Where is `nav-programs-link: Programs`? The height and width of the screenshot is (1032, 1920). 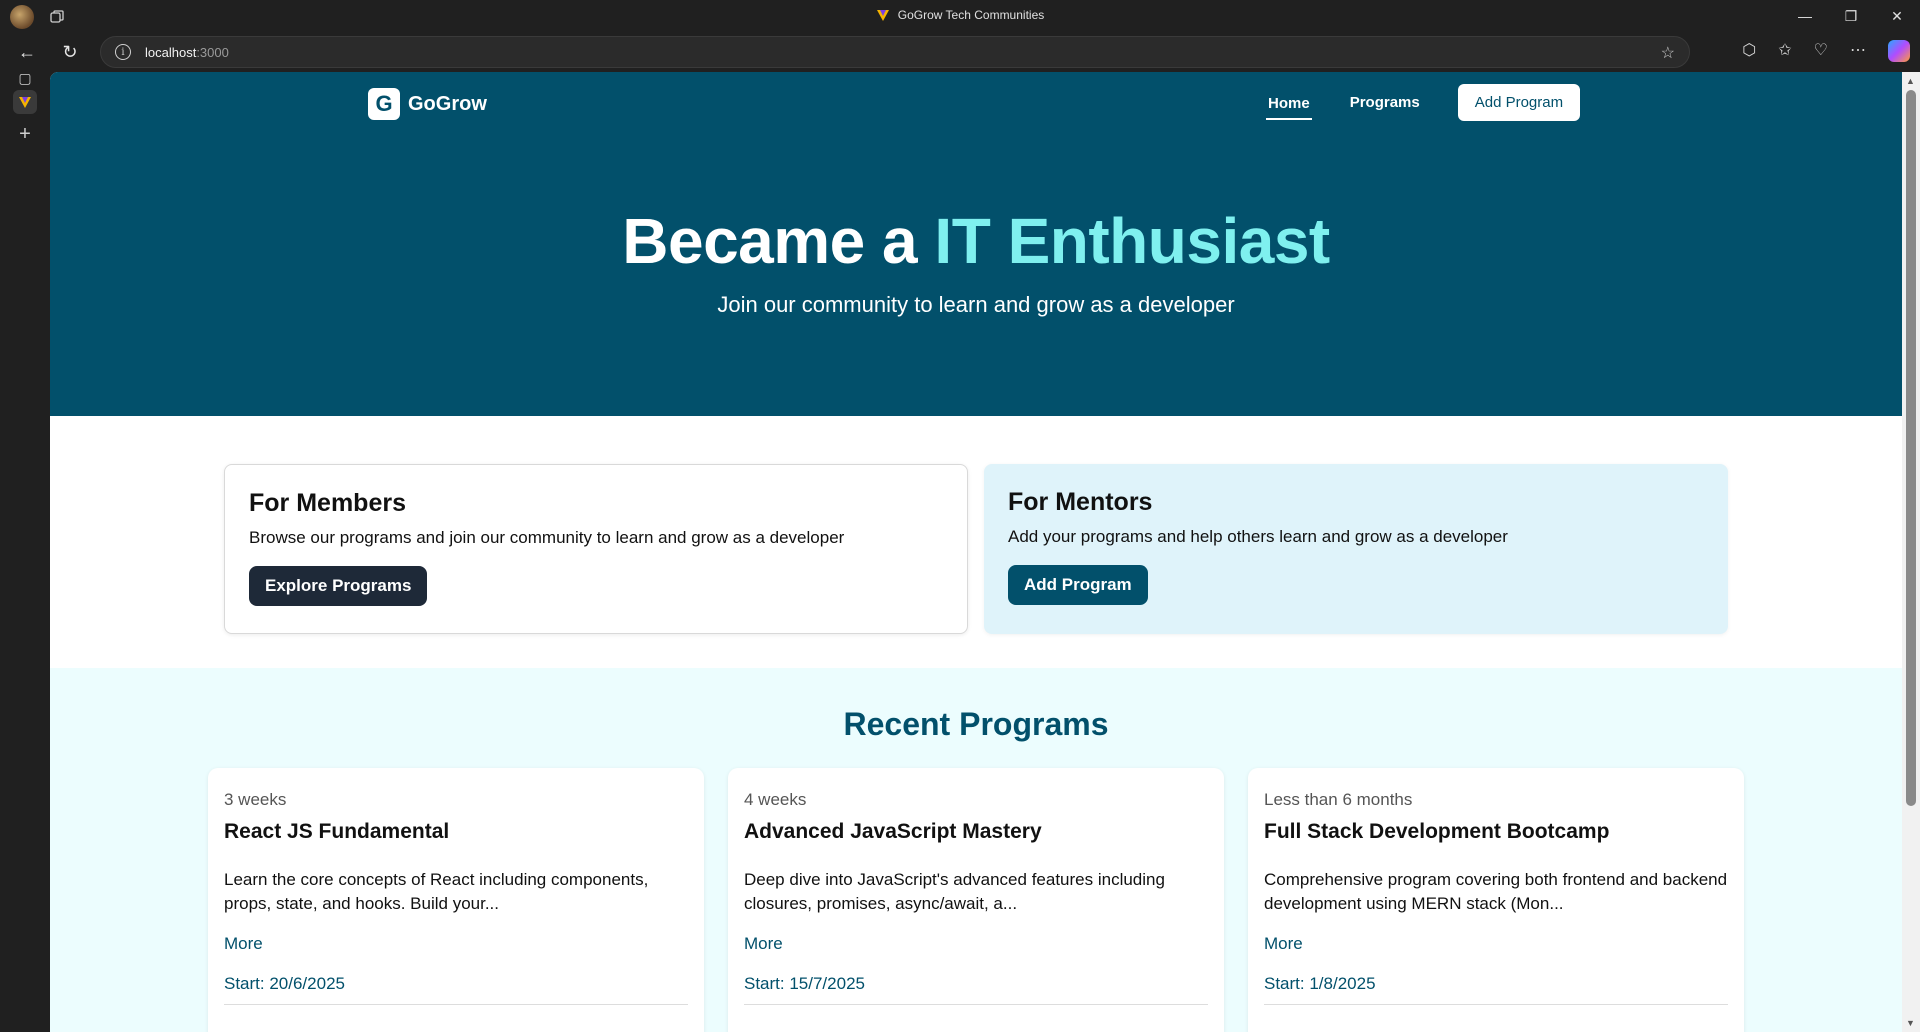
nav-programs-link: Programs is located at coordinates (1385, 102).